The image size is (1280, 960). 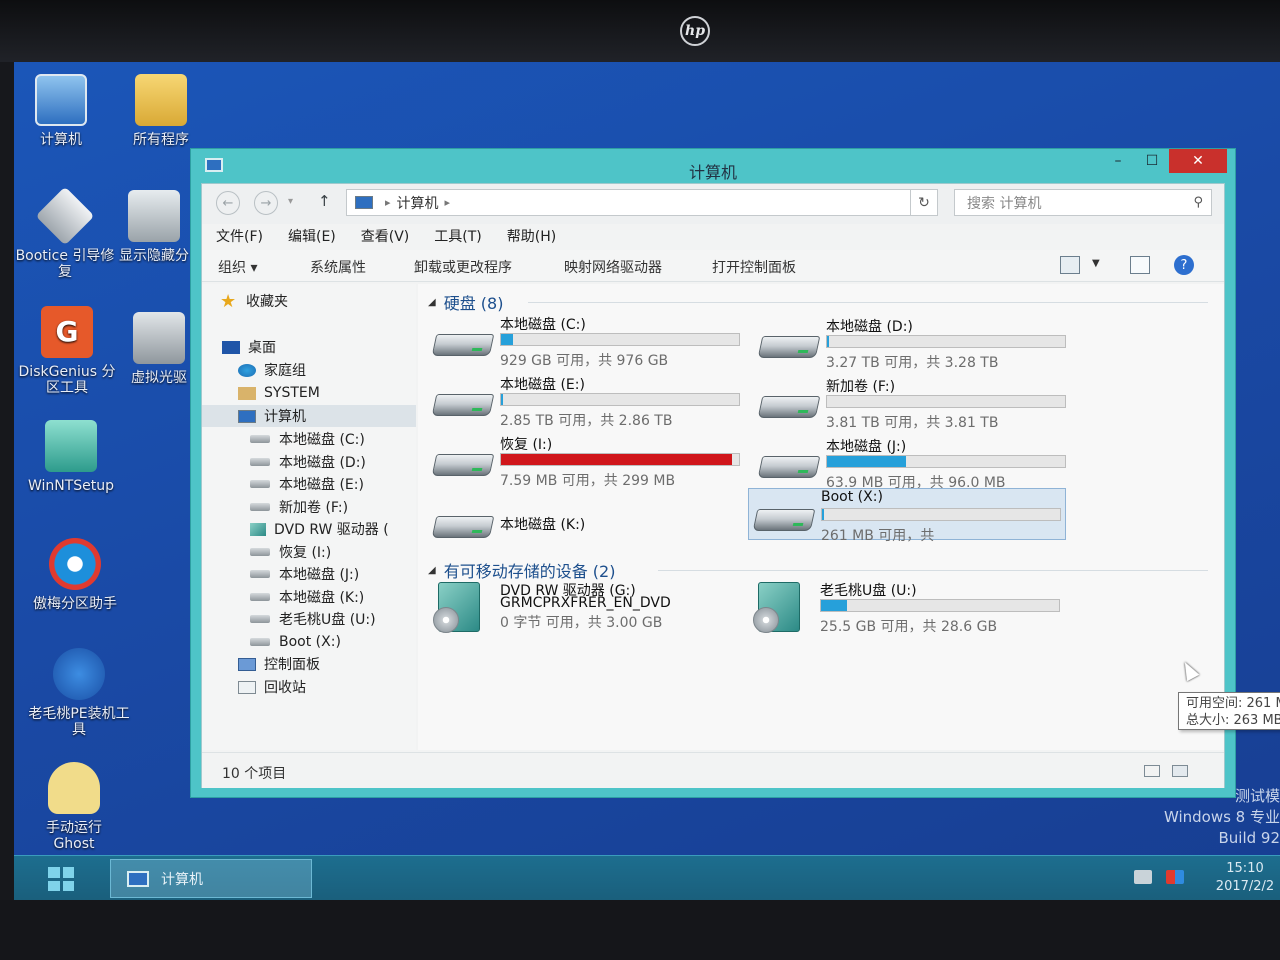 What do you see at coordinates (309, 347) in the screenshot?
I see `nav-desktop: 桌面` at bounding box center [309, 347].